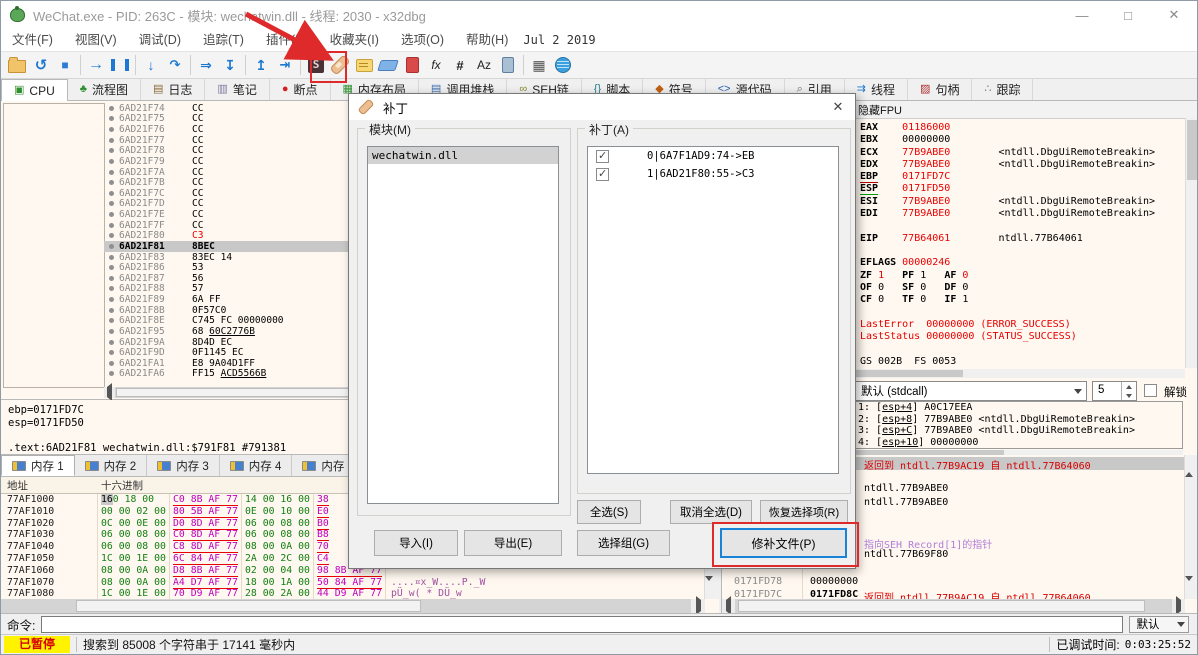  Describe the element at coordinates (17, 65) in the screenshot. I see `open-file-icon` at that location.